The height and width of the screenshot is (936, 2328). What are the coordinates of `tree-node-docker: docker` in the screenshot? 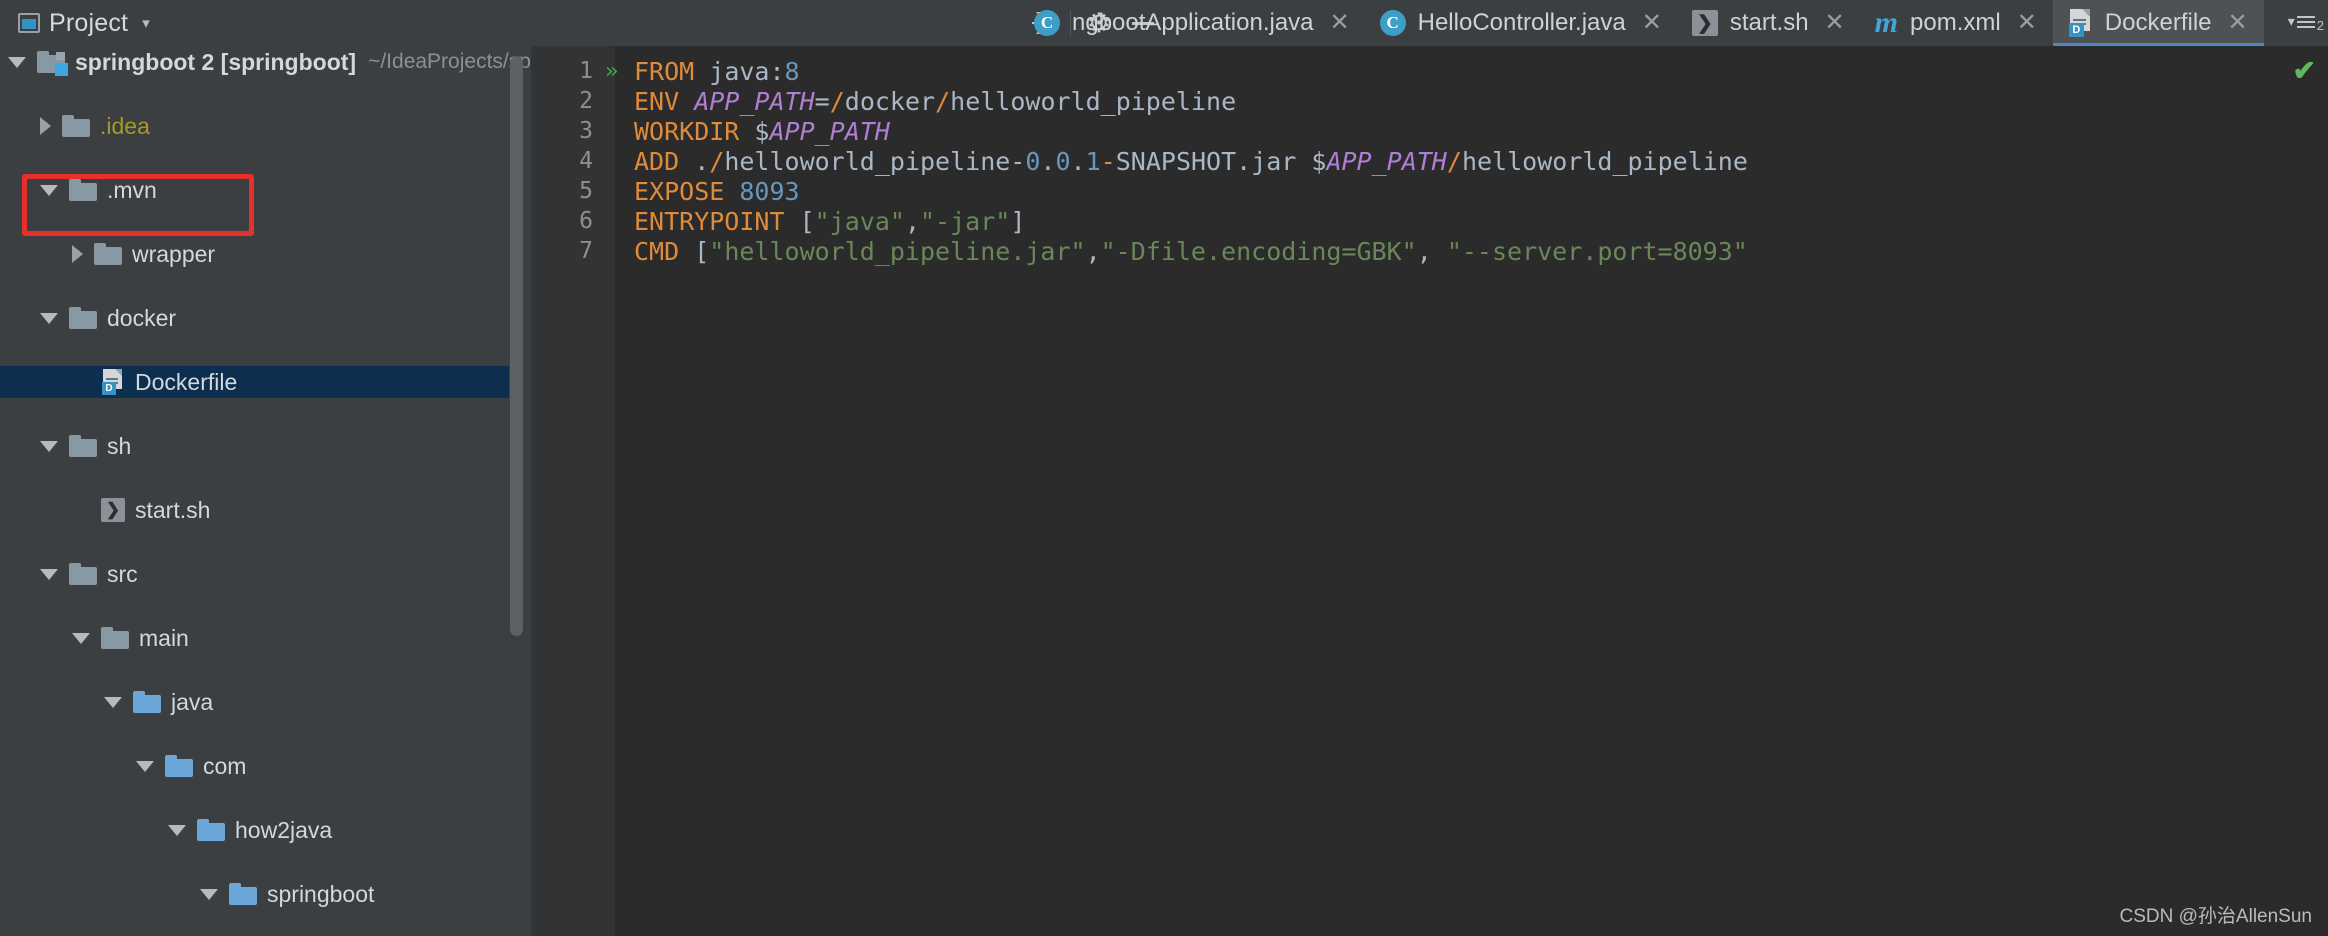 It's located at (265, 318).